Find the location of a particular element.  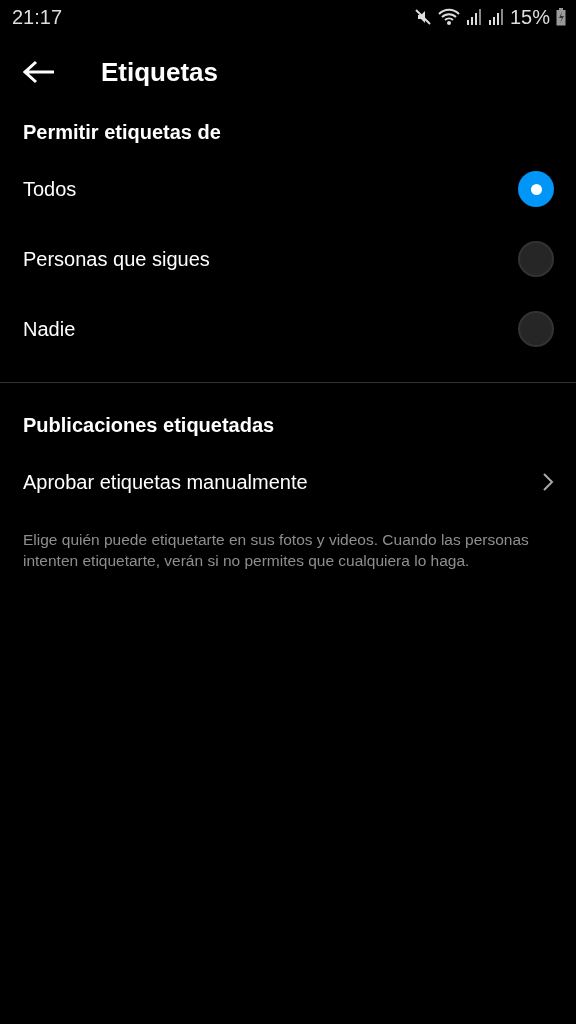

option-label: Nadie is located at coordinates (49, 329).